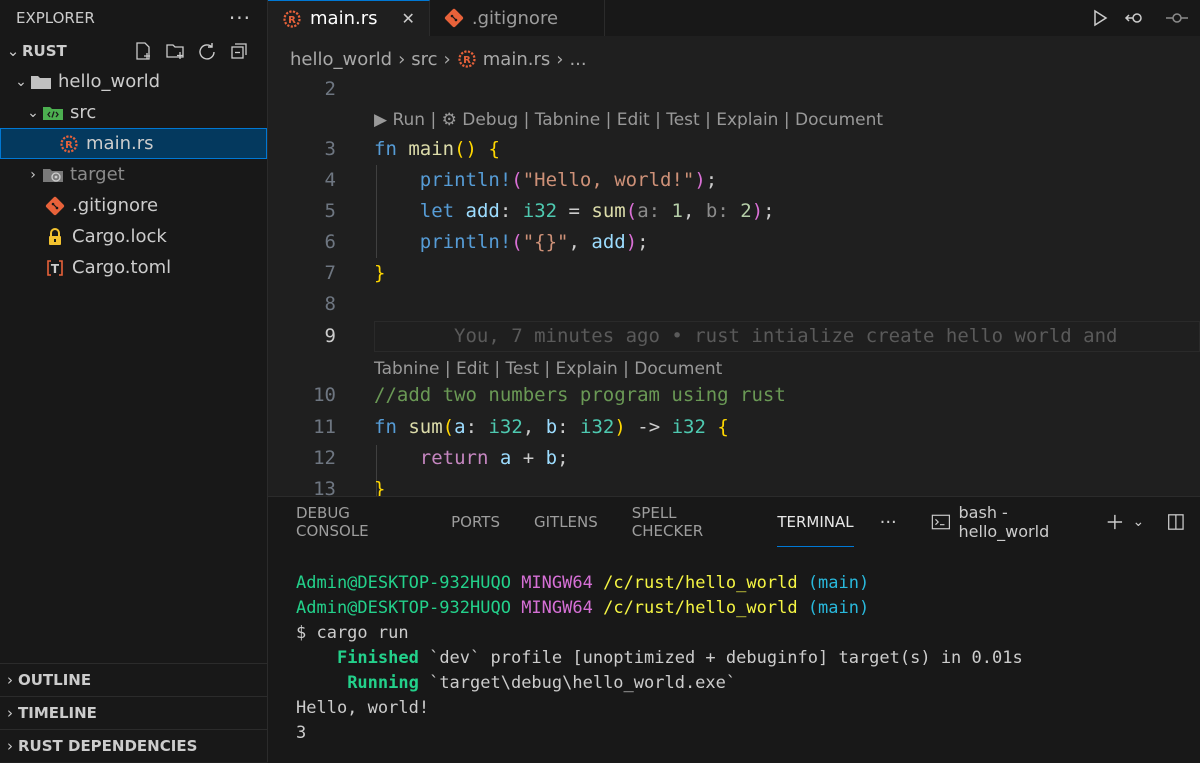 The image size is (1200, 763). Describe the element at coordinates (1177, 18) in the screenshot. I see `git-commit-icon` at that location.